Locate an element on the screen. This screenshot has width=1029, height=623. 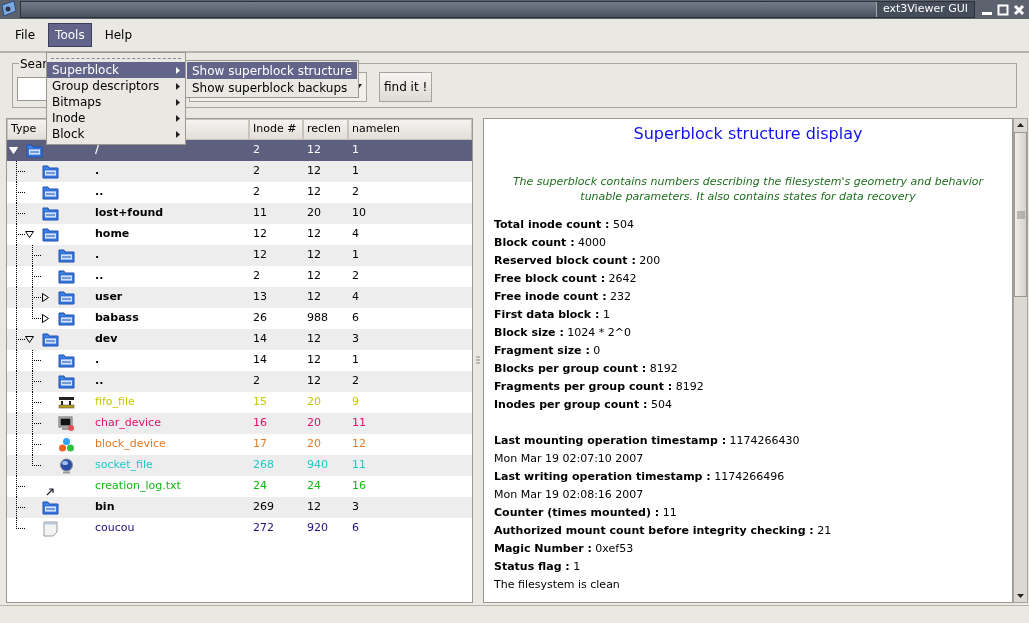
menu-item: Help is located at coordinates (118, 35).